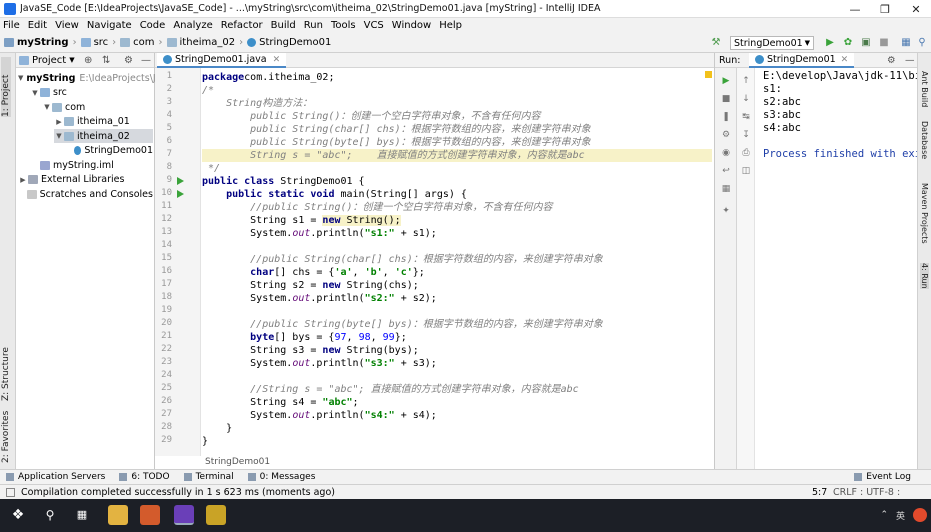 This screenshot has width=931, height=532. I want to click on locate-icon: ⊕, so click(88, 60).